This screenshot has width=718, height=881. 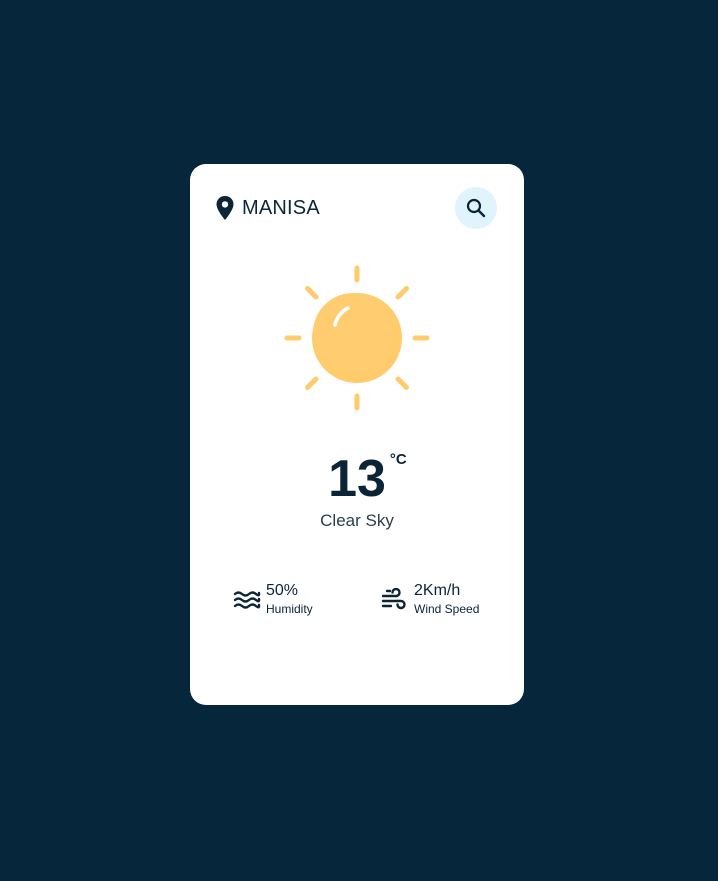 What do you see at coordinates (393, 599) in the screenshot?
I see `wind-icon` at bounding box center [393, 599].